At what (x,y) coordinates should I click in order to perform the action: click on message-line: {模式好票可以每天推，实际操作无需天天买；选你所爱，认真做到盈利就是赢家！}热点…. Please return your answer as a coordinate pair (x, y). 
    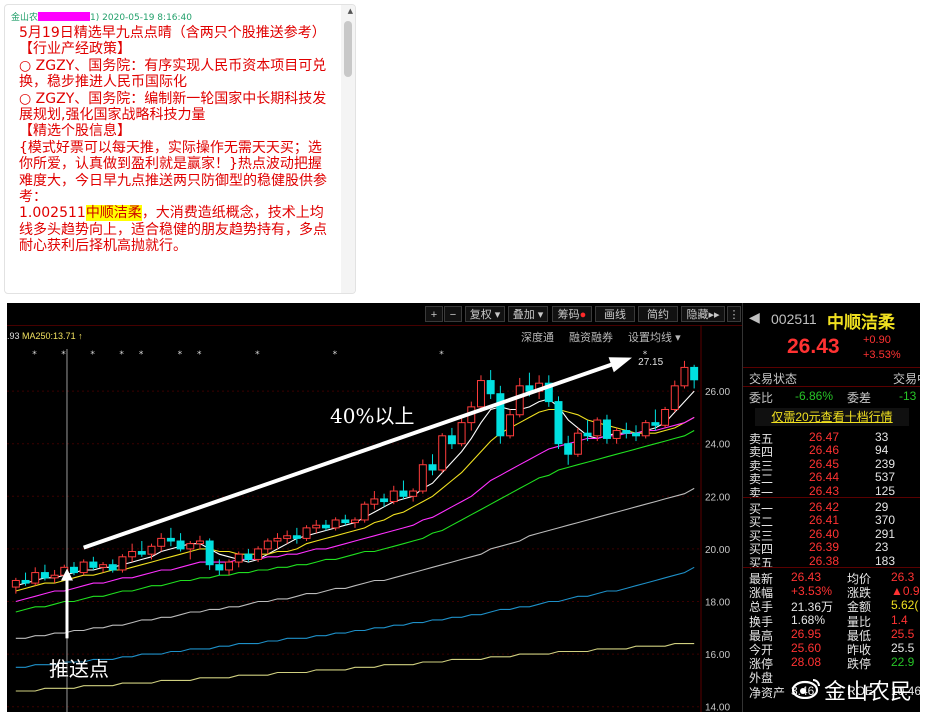
    Looking at the image, I should click on (173, 172).